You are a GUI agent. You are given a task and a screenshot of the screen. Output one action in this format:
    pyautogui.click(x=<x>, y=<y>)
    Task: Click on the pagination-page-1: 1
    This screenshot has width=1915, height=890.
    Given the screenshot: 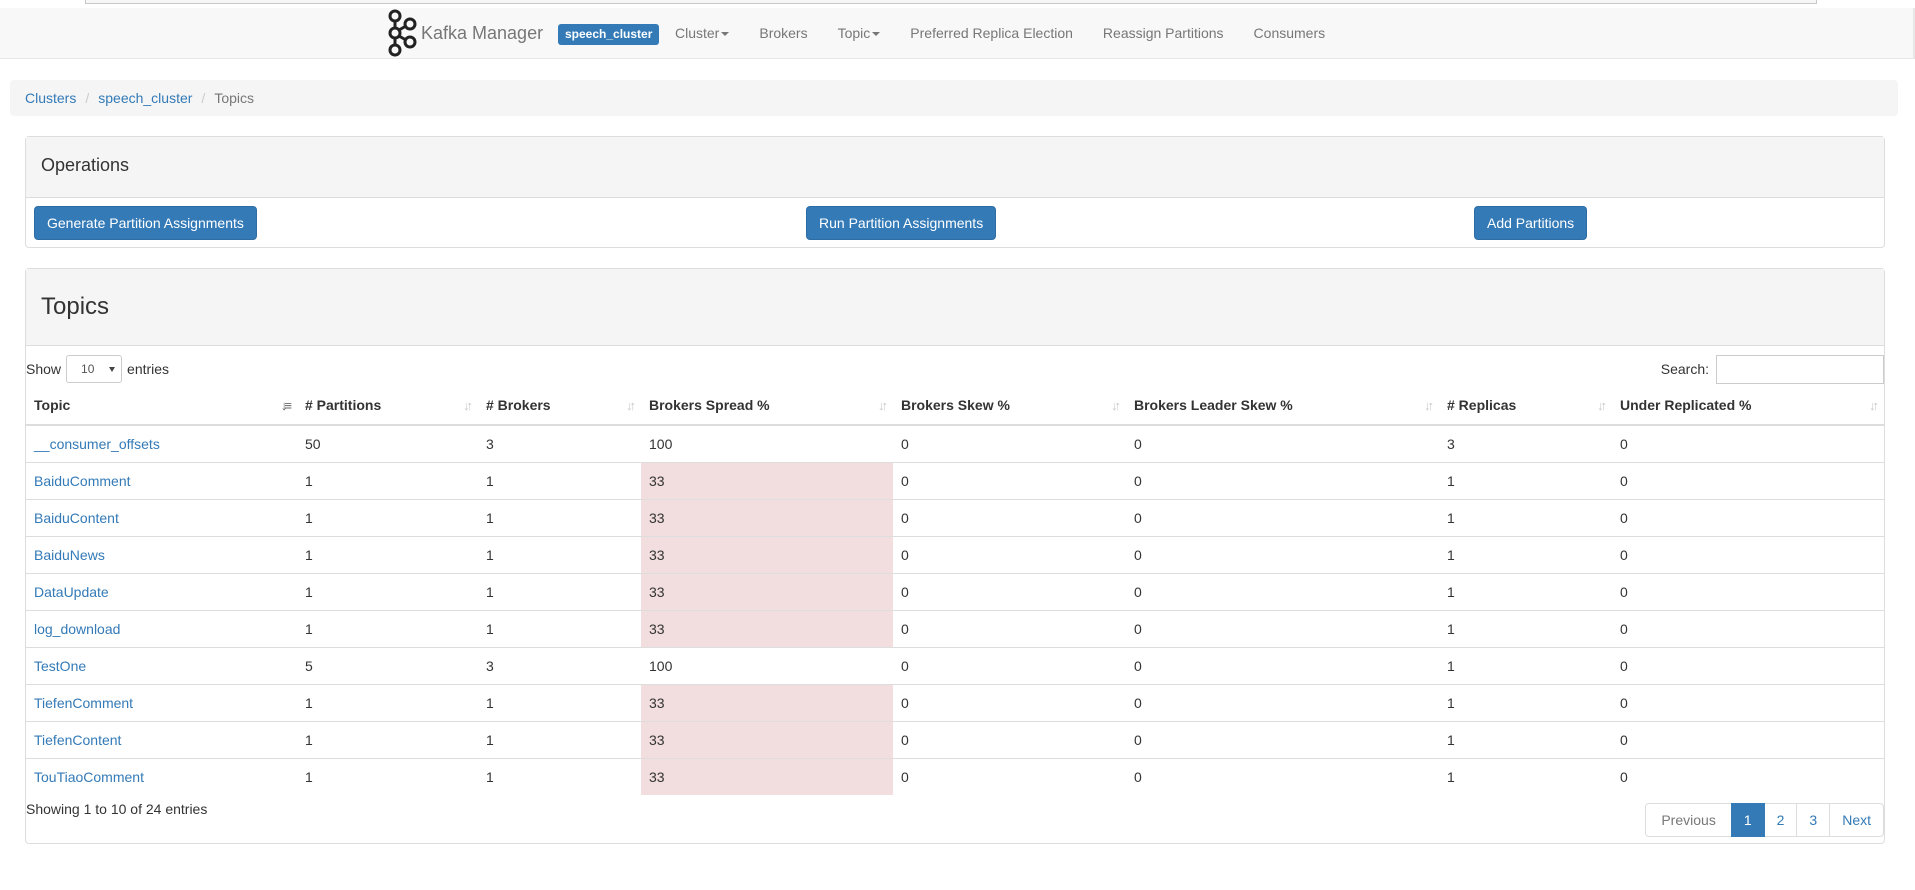 What is the action you would take?
    pyautogui.click(x=1747, y=820)
    